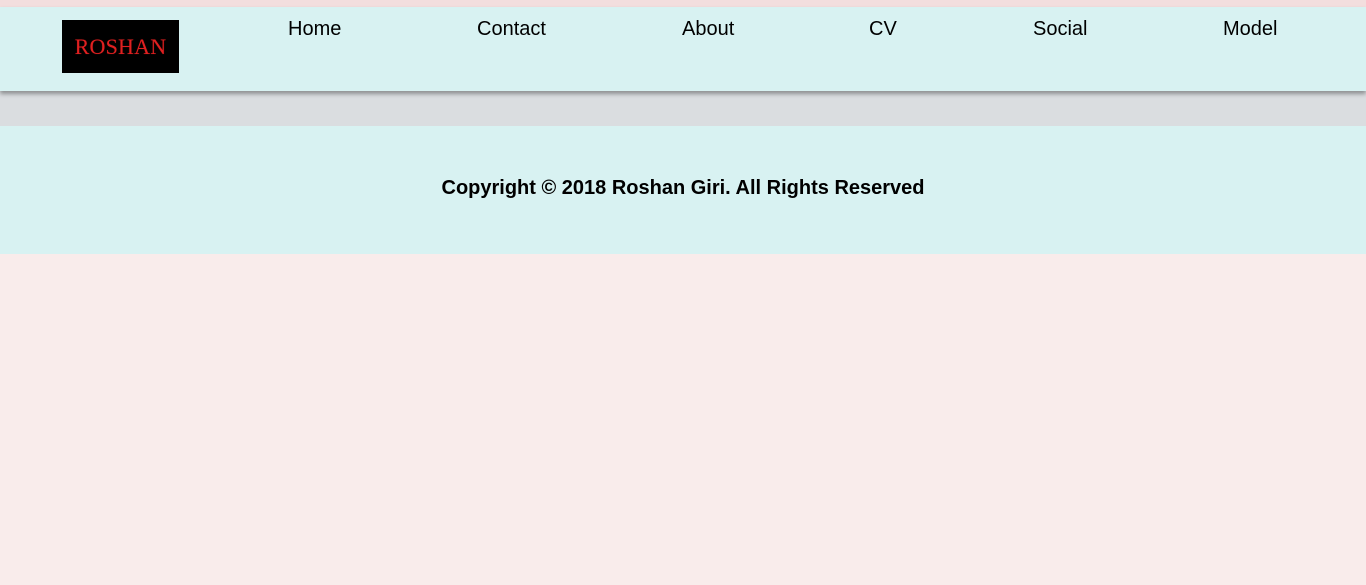  Describe the element at coordinates (683, 3) in the screenshot. I see `top-strip` at that location.